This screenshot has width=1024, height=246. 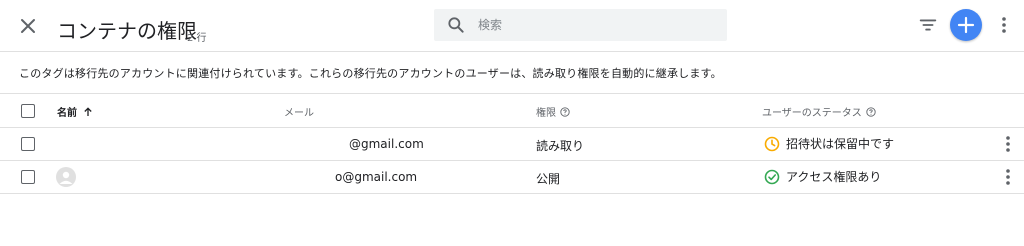 What do you see at coordinates (772, 176) in the screenshot?
I see `check-circle-icon` at bounding box center [772, 176].